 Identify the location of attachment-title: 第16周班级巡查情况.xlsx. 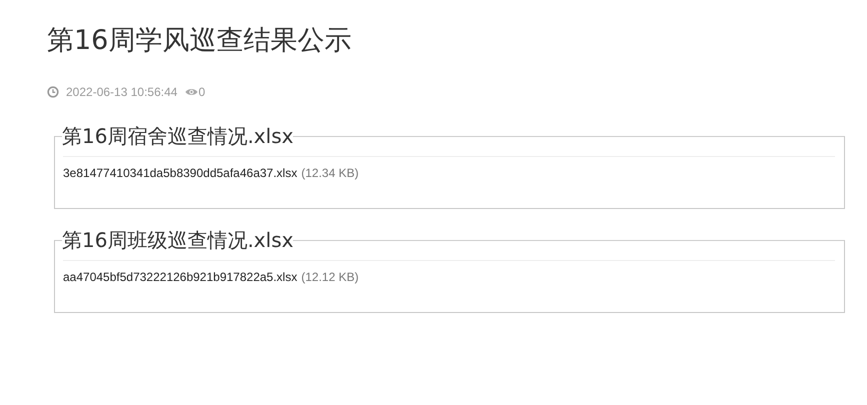
(178, 240).